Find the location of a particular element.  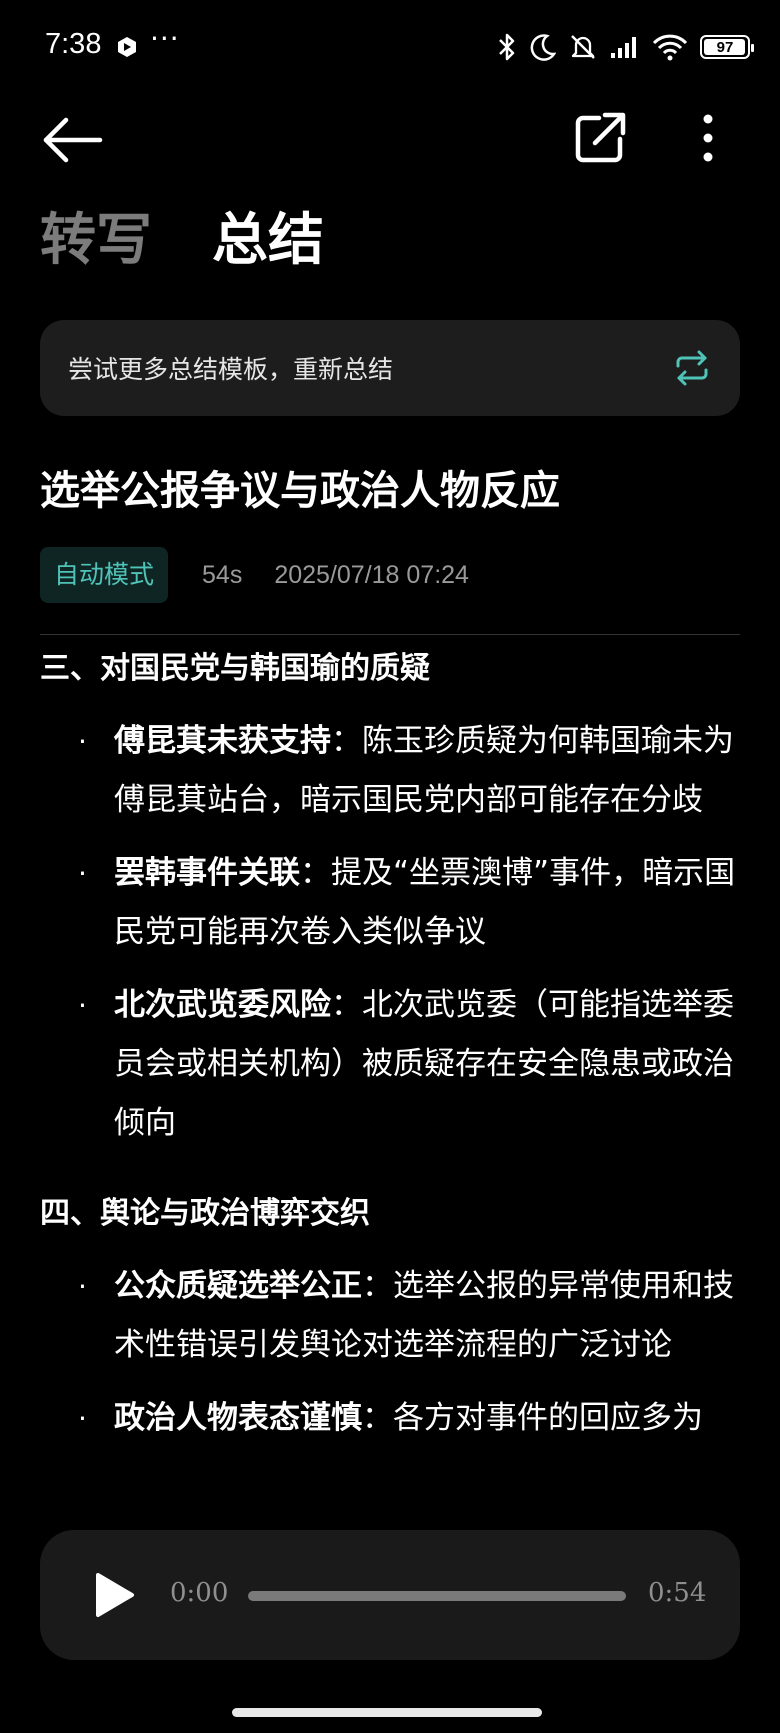

status-time: 7:38 is located at coordinates (73, 44).